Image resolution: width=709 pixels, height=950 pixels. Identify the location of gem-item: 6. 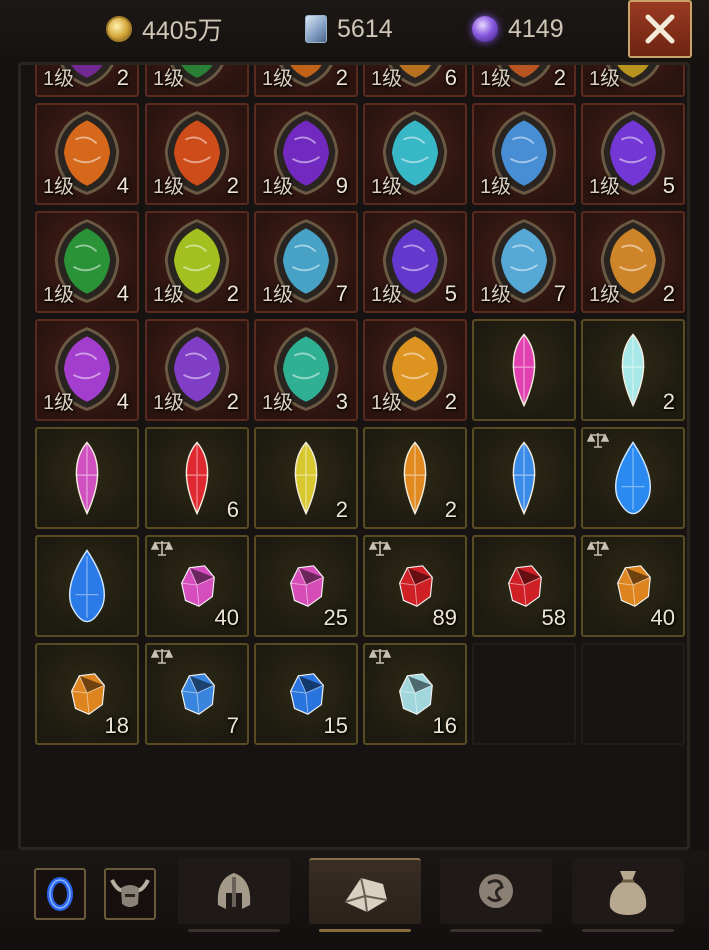
(197, 478).